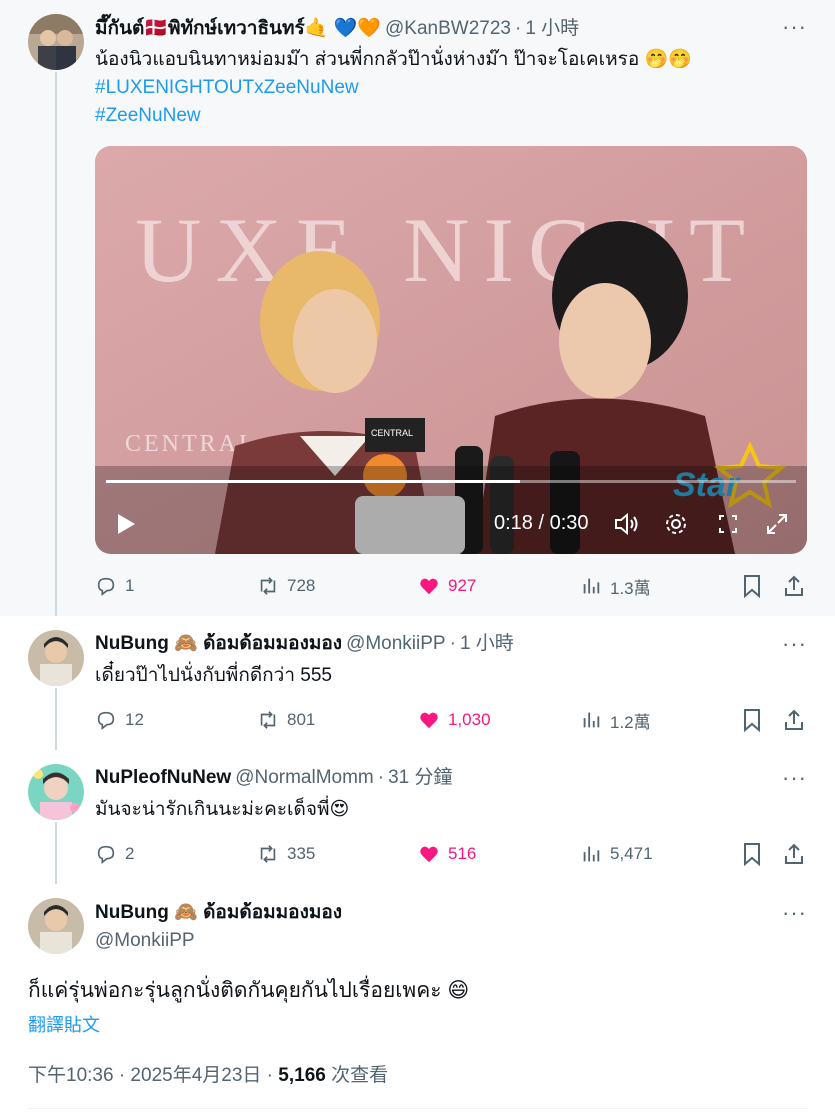 Image resolution: width=835 pixels, height=1114 pixels. Describe the element at coordinates (286, 720) in the screenshot. I see `retweet-button: 801` at that location.